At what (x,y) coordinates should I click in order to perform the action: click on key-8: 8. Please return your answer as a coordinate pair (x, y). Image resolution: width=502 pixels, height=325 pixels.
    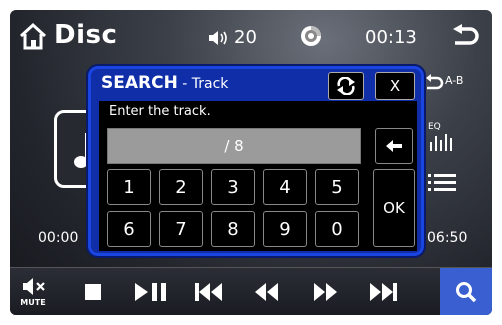
    Looking at the image, I should click on (233, 229).